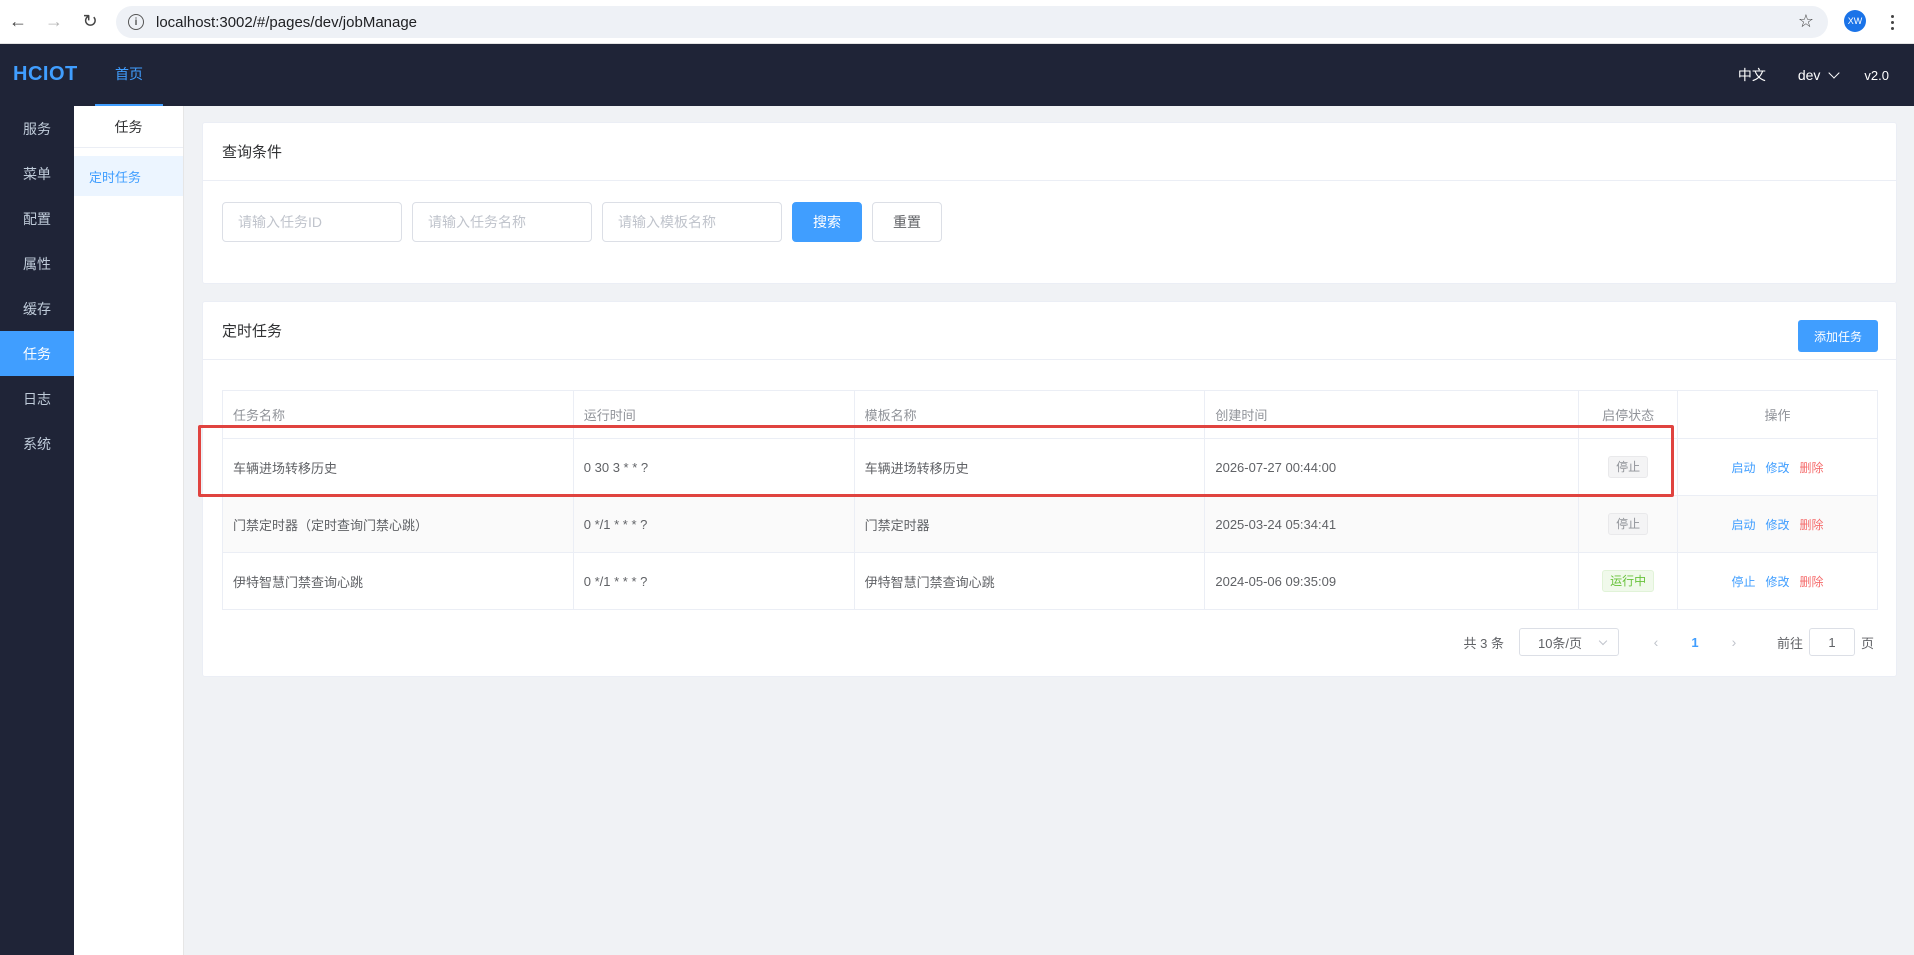 This screenshot has width=1914, height=955. I want to click on jobs-card-title: 定时任务, so click(252, 331).